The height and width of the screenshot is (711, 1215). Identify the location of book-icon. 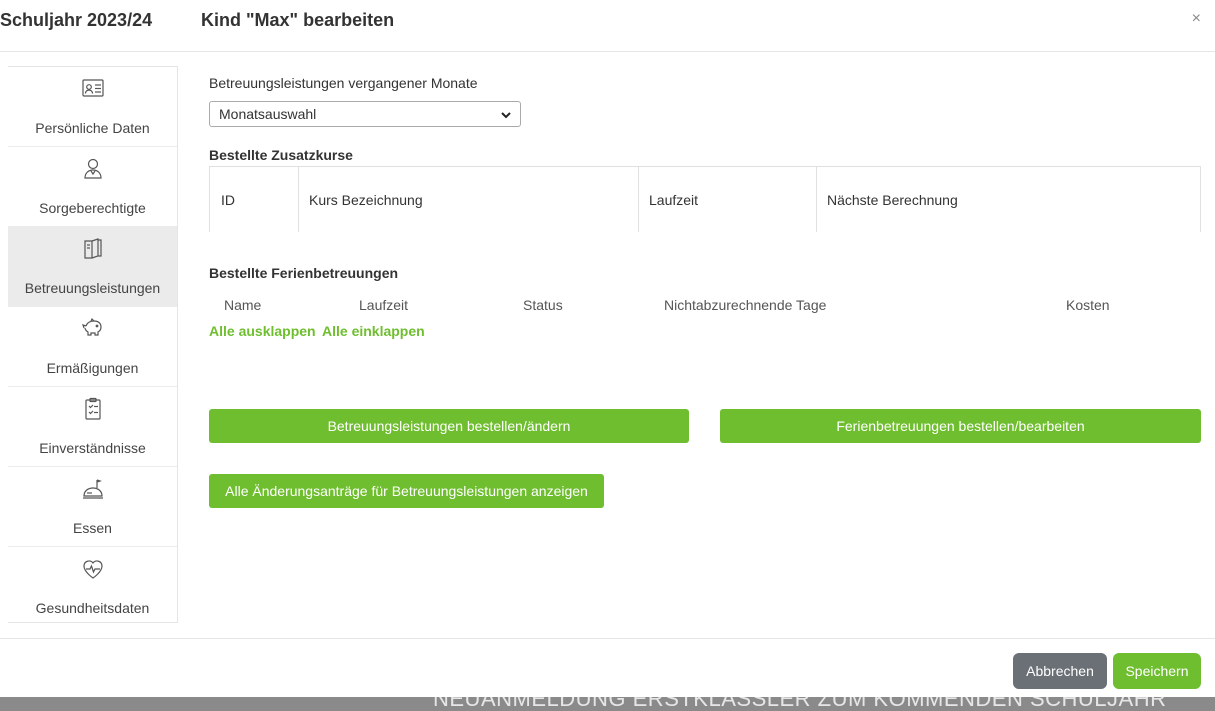
(92, 249).